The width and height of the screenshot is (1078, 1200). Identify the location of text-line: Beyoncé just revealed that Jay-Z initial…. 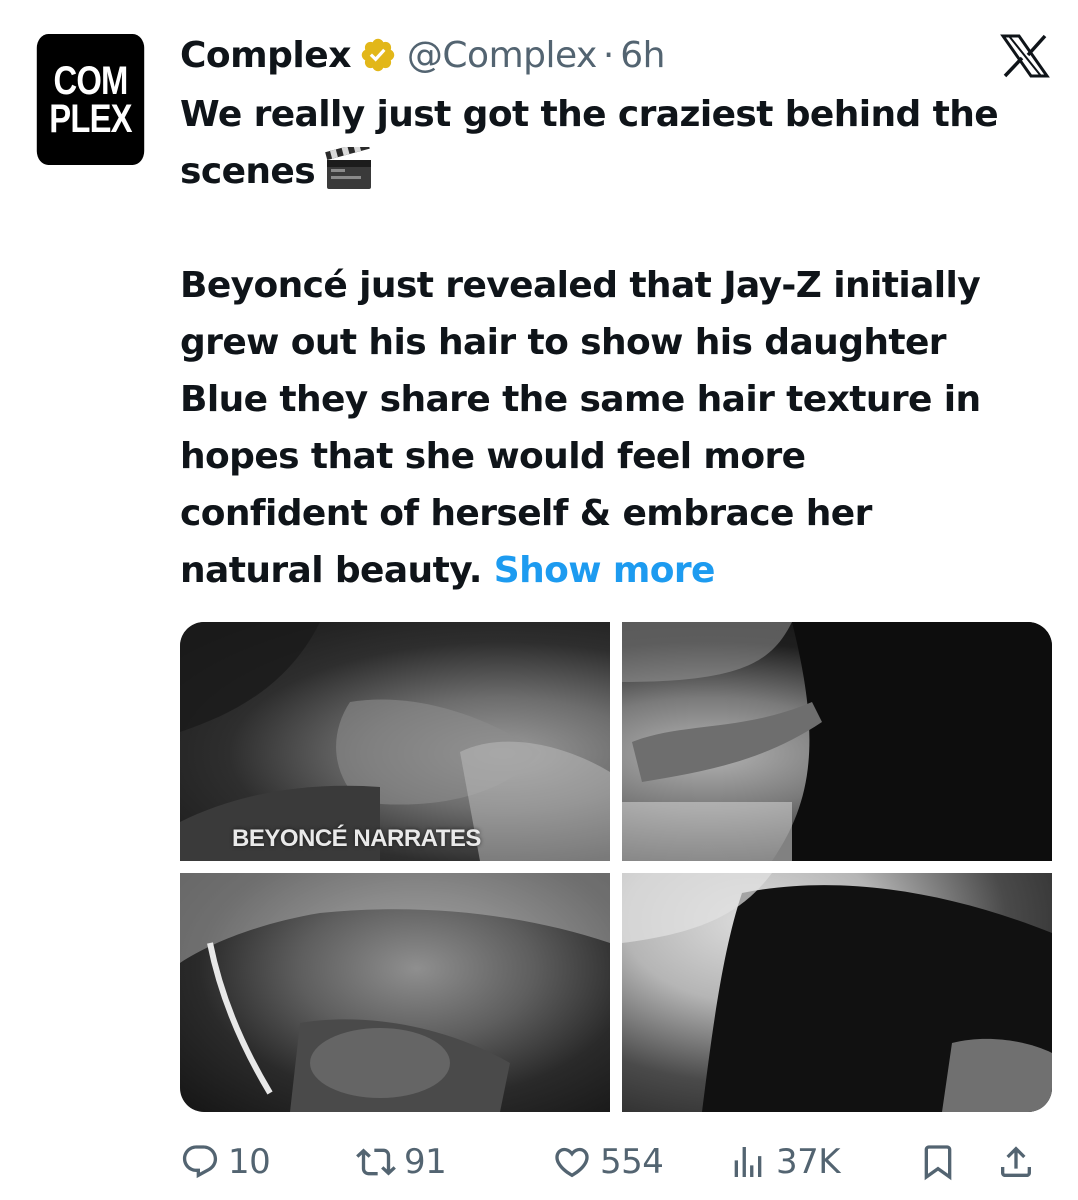
(580, 285).